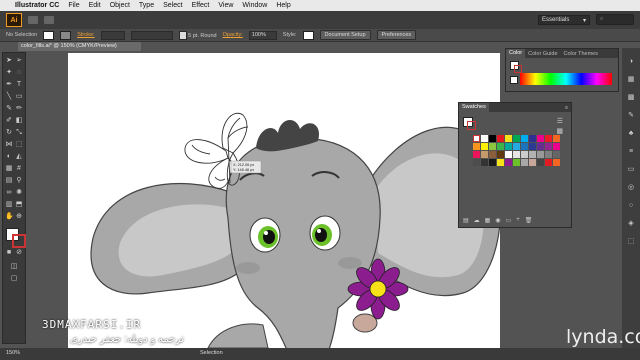 This screenshot has height=360, width=640. What do you see at coordinates (631, 224) in the screenshot?
I see `layers-panel-icon: ◈` at bounding box center [631, 224].